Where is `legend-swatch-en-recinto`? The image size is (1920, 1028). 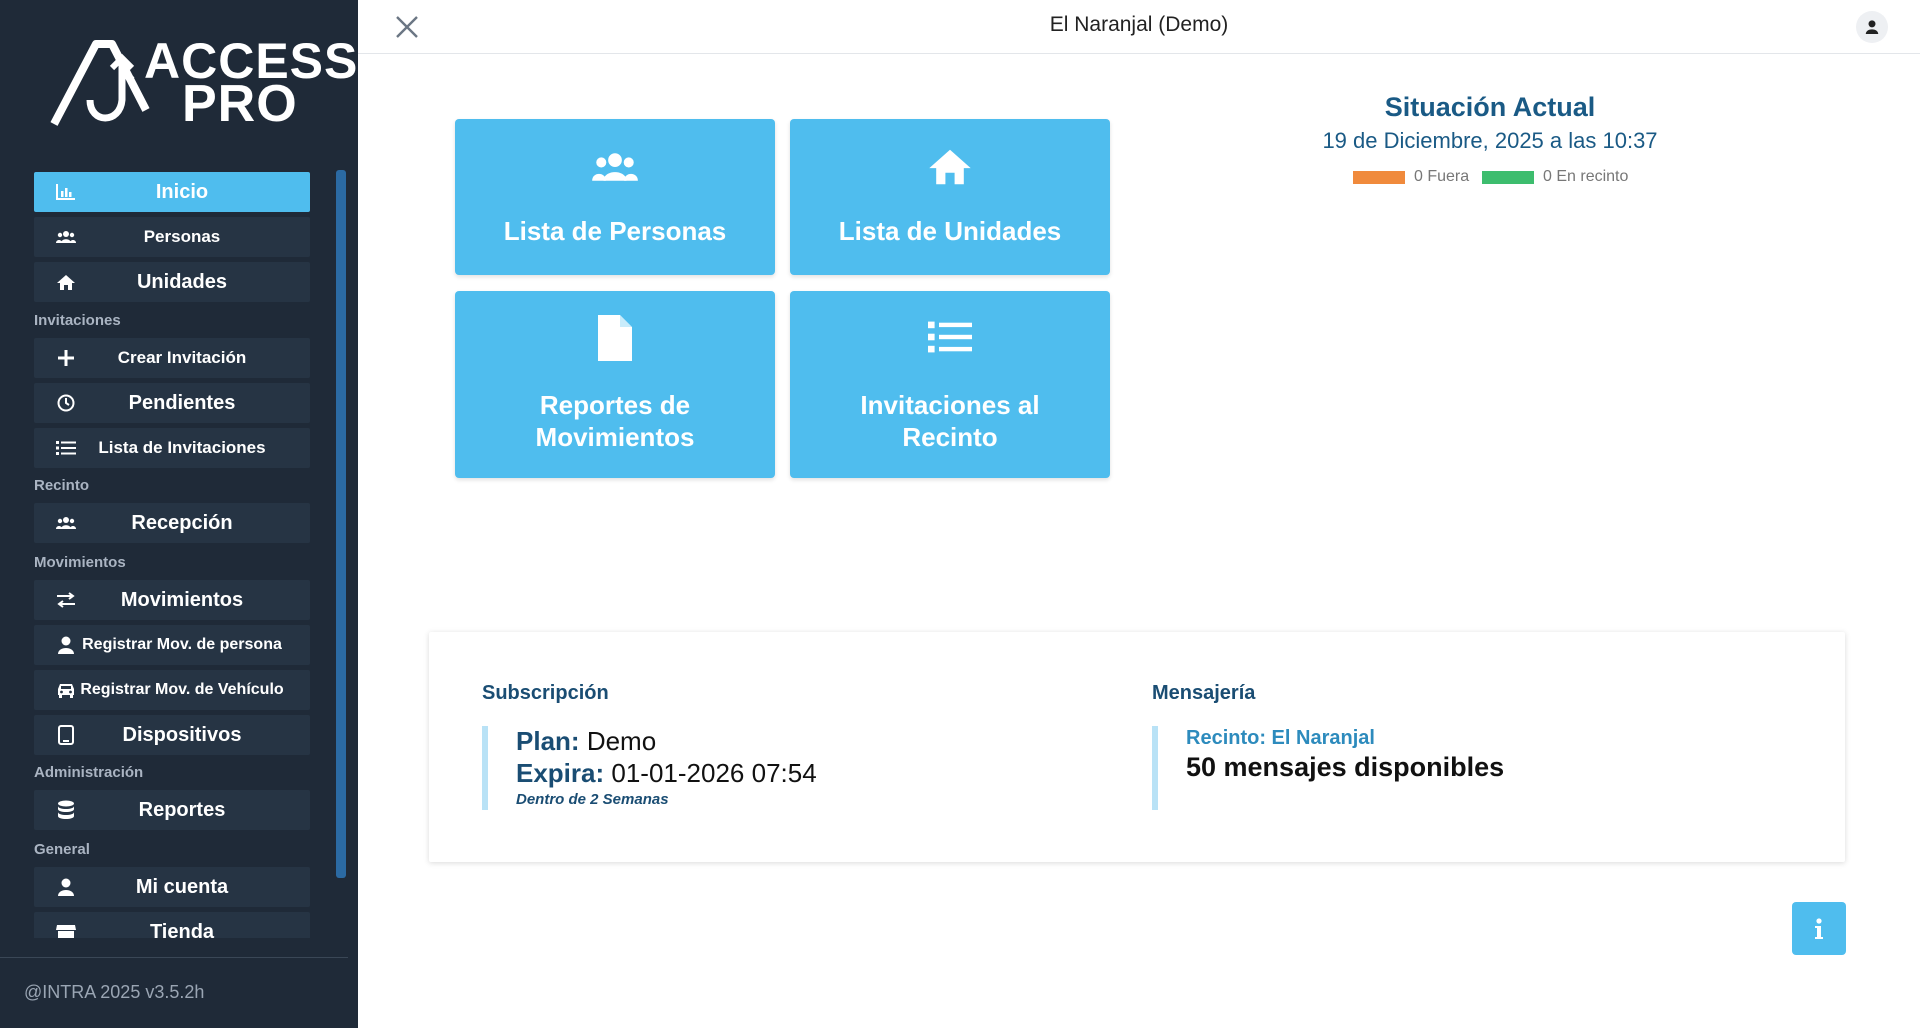 legend-swatch-en-recinto is located at coordinates (1508, 177).